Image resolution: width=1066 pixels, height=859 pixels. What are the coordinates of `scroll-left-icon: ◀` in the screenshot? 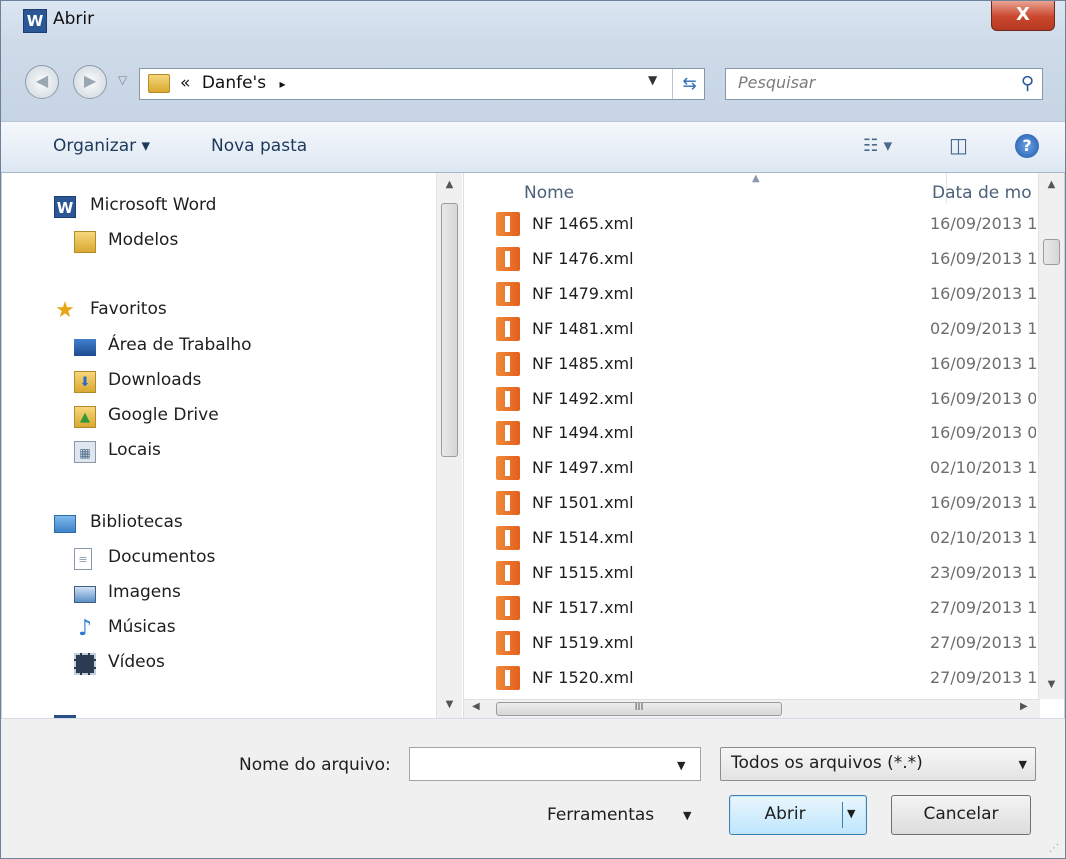 It's located at (476, 706).